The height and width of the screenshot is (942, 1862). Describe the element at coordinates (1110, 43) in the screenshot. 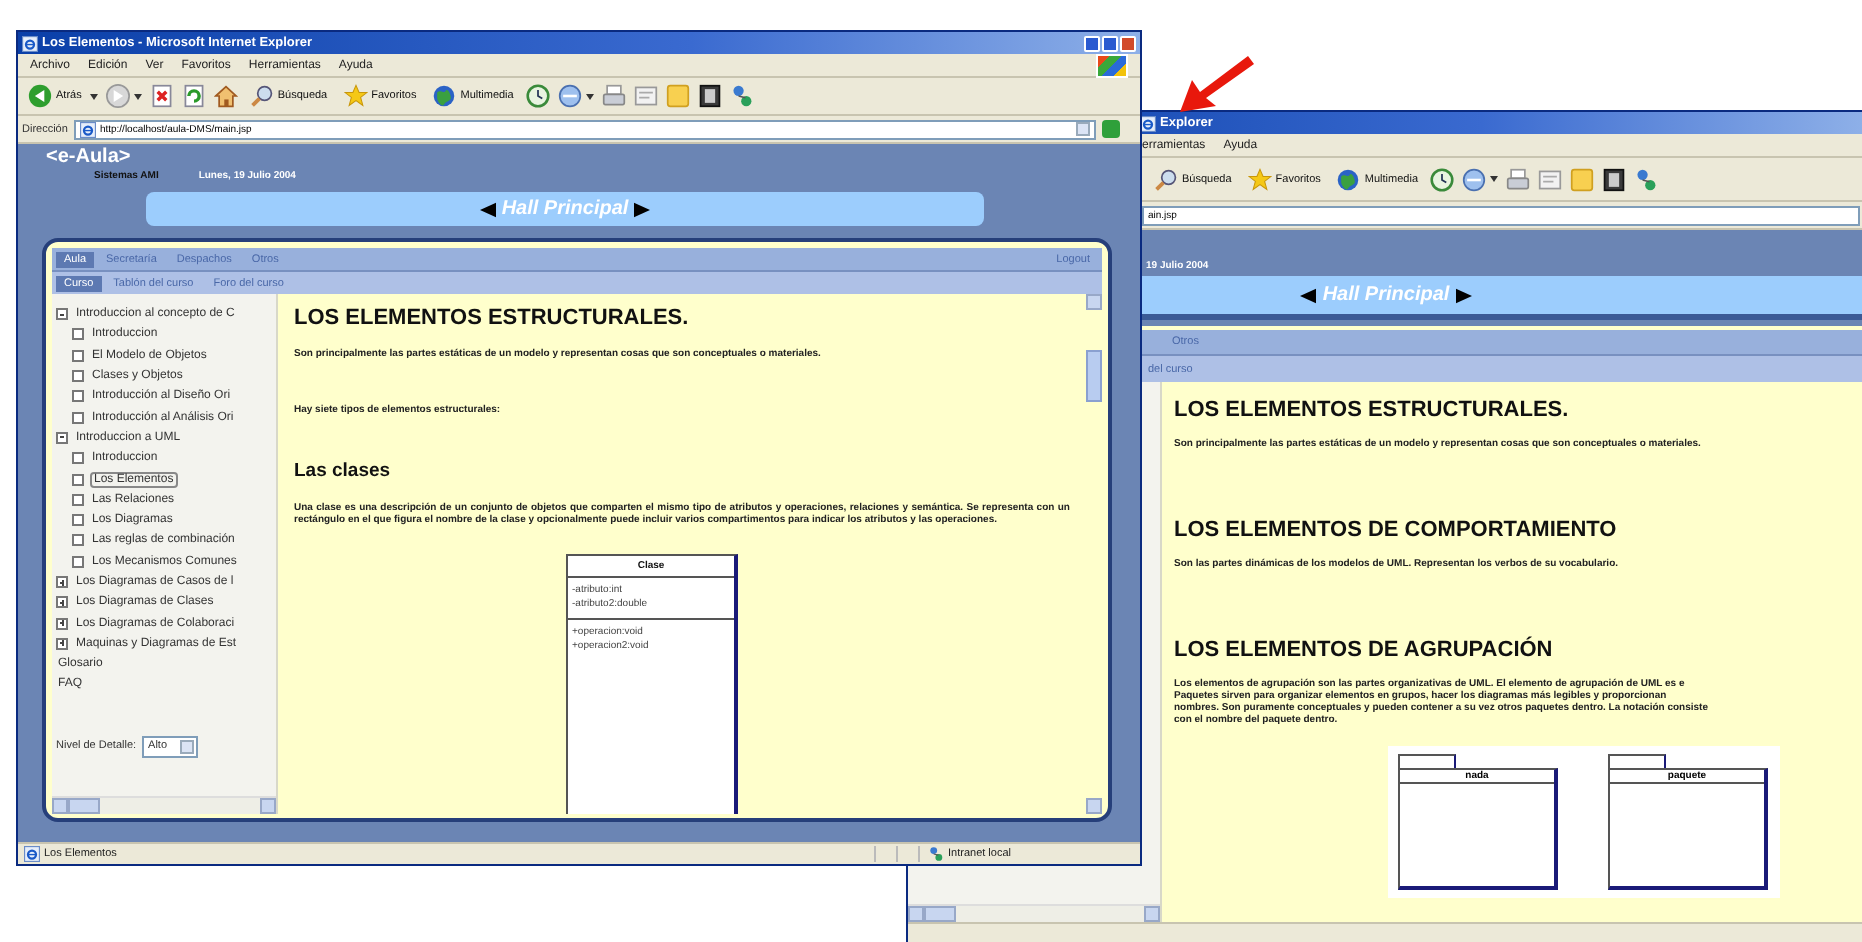

I see `maximize-button` at that location.